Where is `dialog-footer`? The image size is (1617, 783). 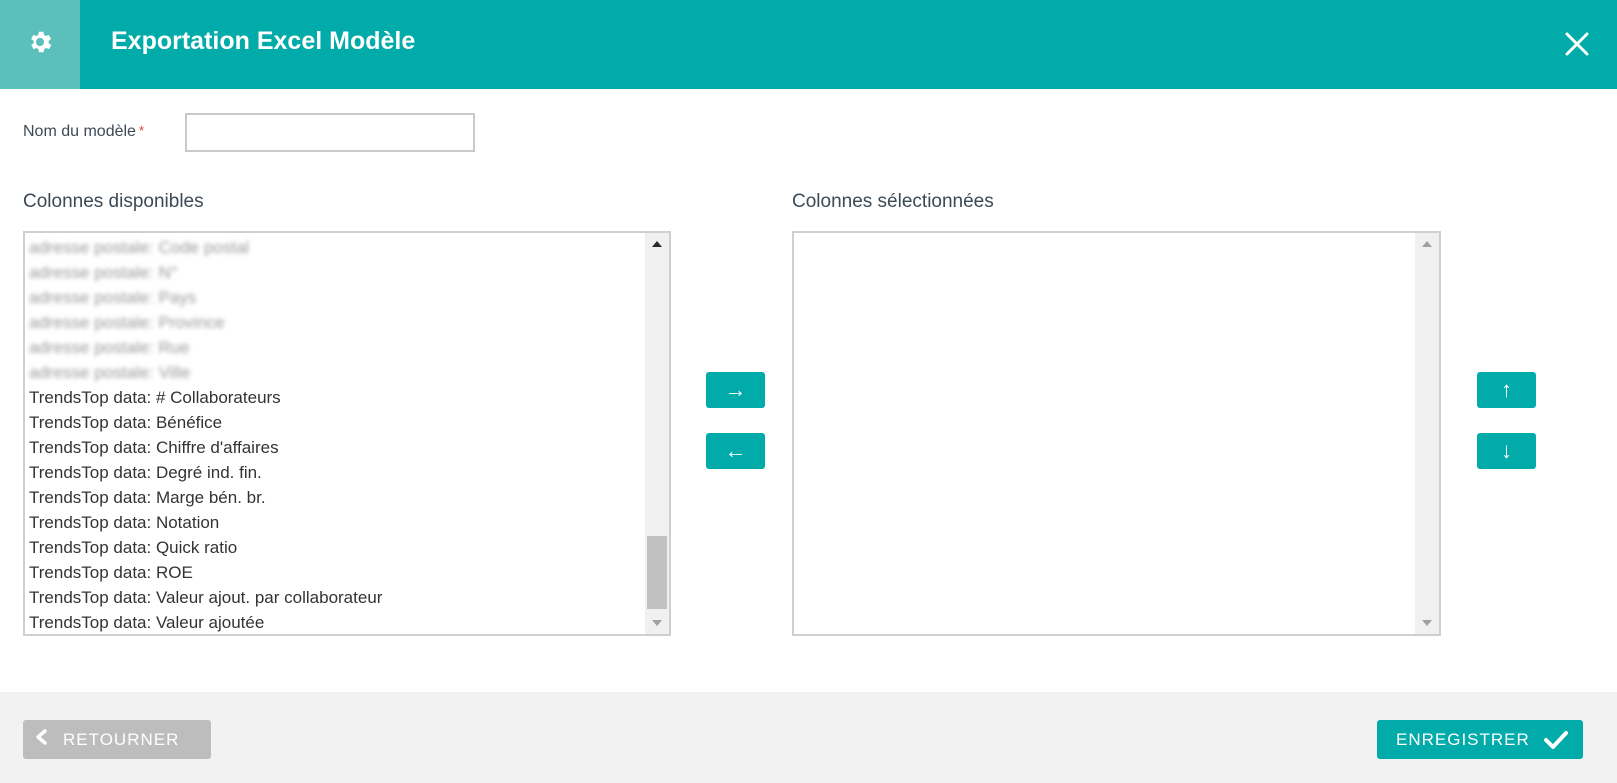 dialog-footer is located at coordinates (808, 737).